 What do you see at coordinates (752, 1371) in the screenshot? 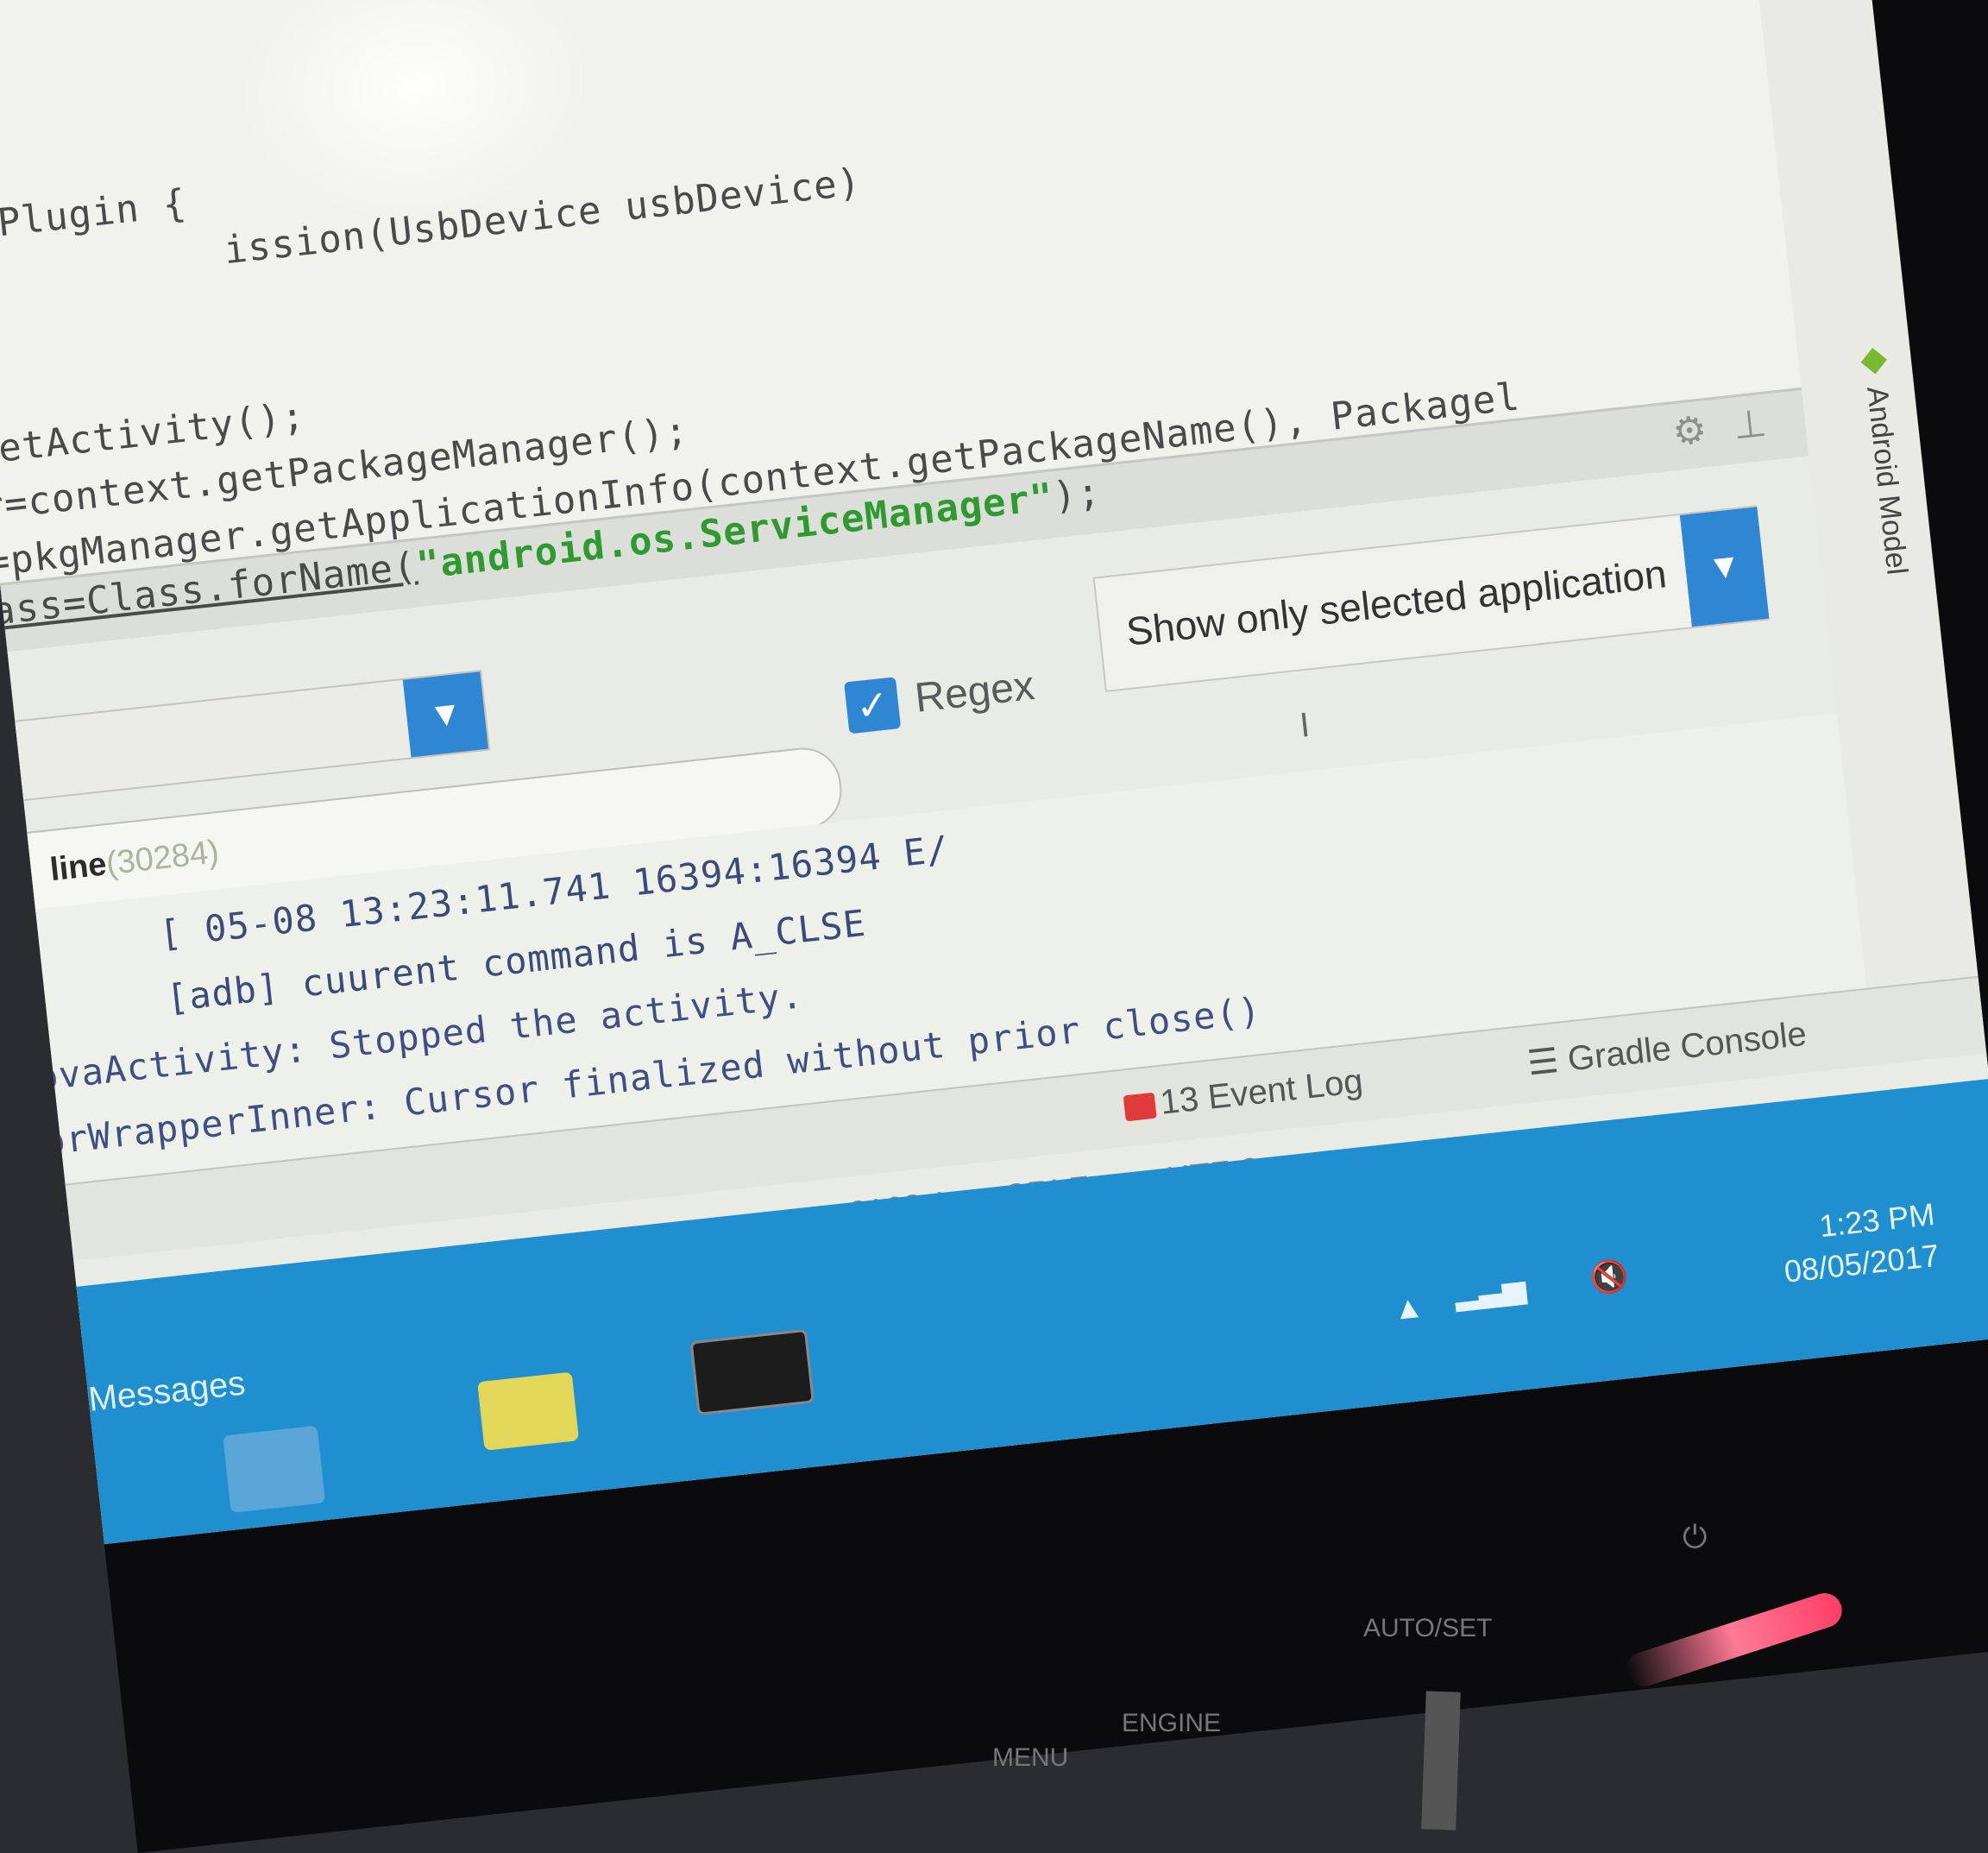
I see `terminal-icon` at bounding box center [752, 1371].